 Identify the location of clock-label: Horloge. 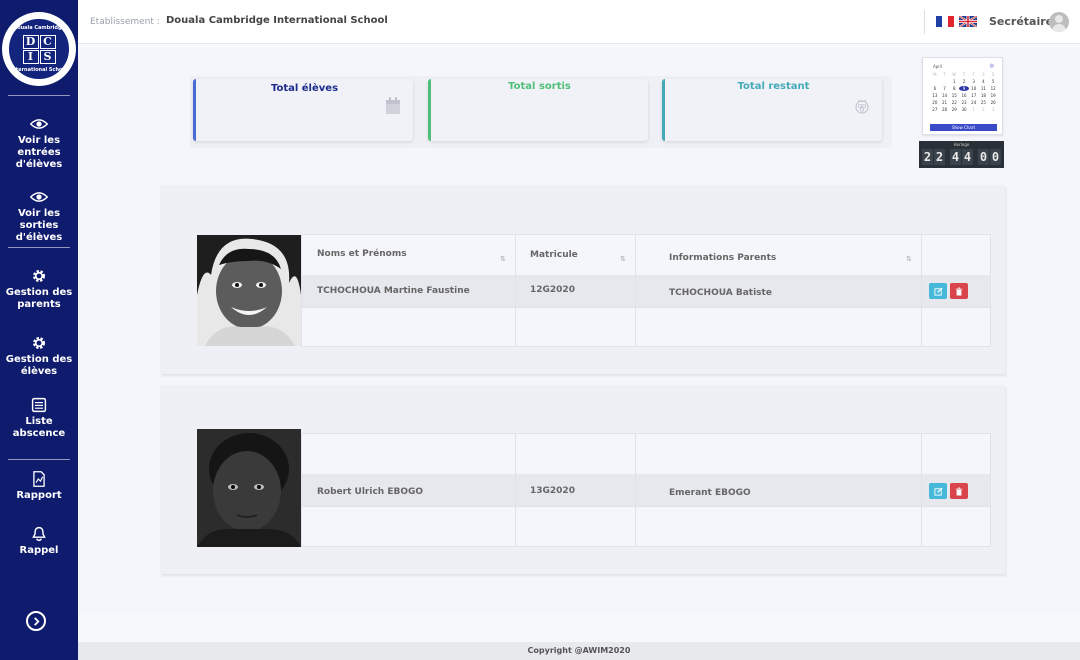
(961, 144).